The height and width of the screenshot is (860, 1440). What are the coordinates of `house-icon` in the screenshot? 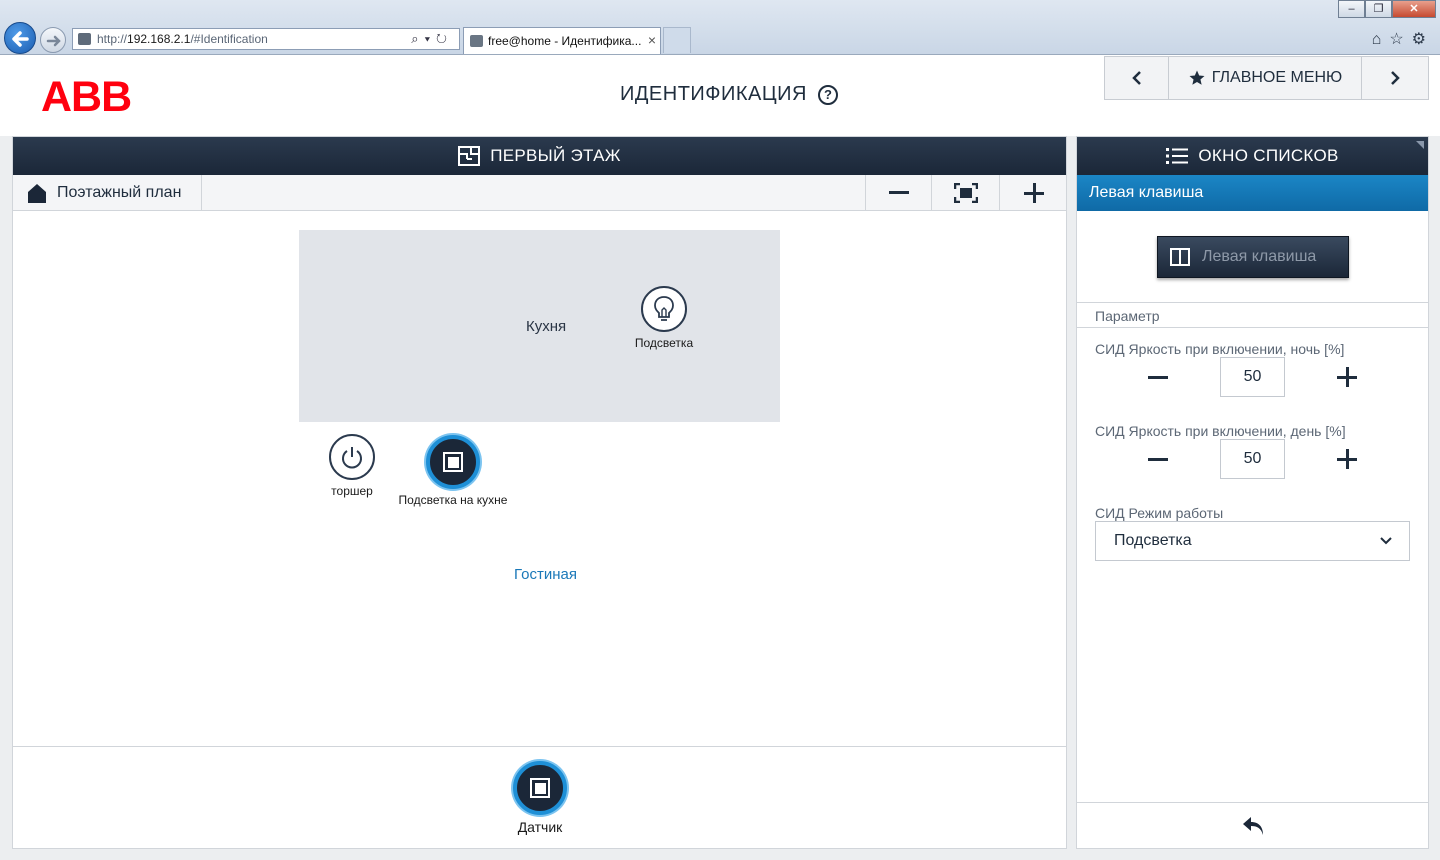 It's located at (37, 193).